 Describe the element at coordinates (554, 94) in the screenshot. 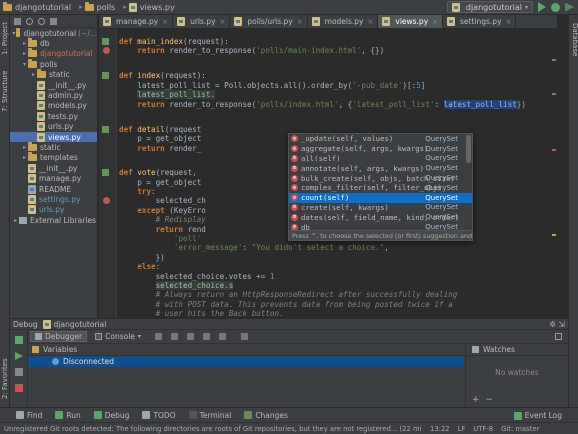

I see `change-marker` at that location.